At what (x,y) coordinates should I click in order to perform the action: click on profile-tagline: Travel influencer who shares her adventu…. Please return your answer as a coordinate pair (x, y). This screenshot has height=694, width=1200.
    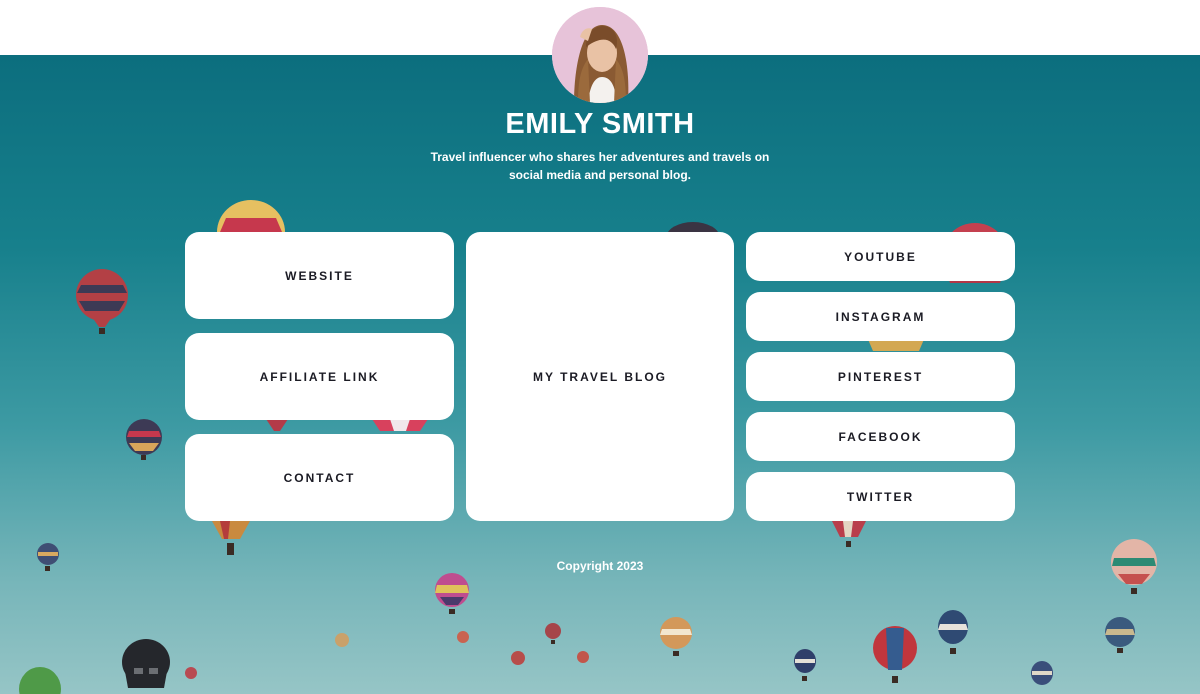
    Looking at the image, I should click on (600, 166).